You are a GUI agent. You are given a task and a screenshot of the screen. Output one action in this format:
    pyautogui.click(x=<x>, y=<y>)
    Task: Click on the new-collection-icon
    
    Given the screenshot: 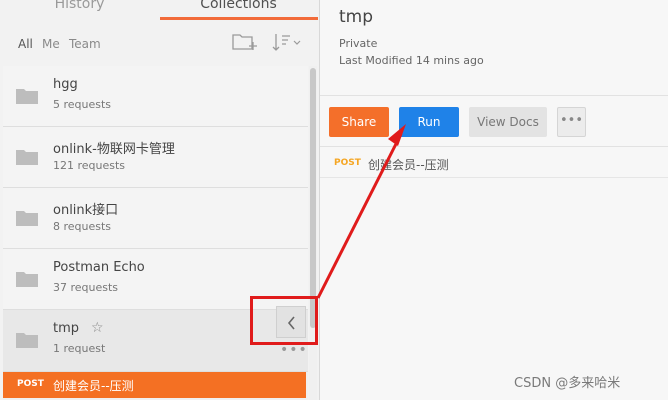 What is the action you would take?
    pyautogui.click(x=245, y=42)
    